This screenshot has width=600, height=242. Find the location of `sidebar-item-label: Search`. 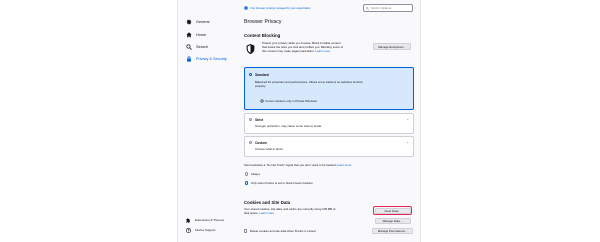

sidebar-item-label: Search is located at coordinates (202, 47).